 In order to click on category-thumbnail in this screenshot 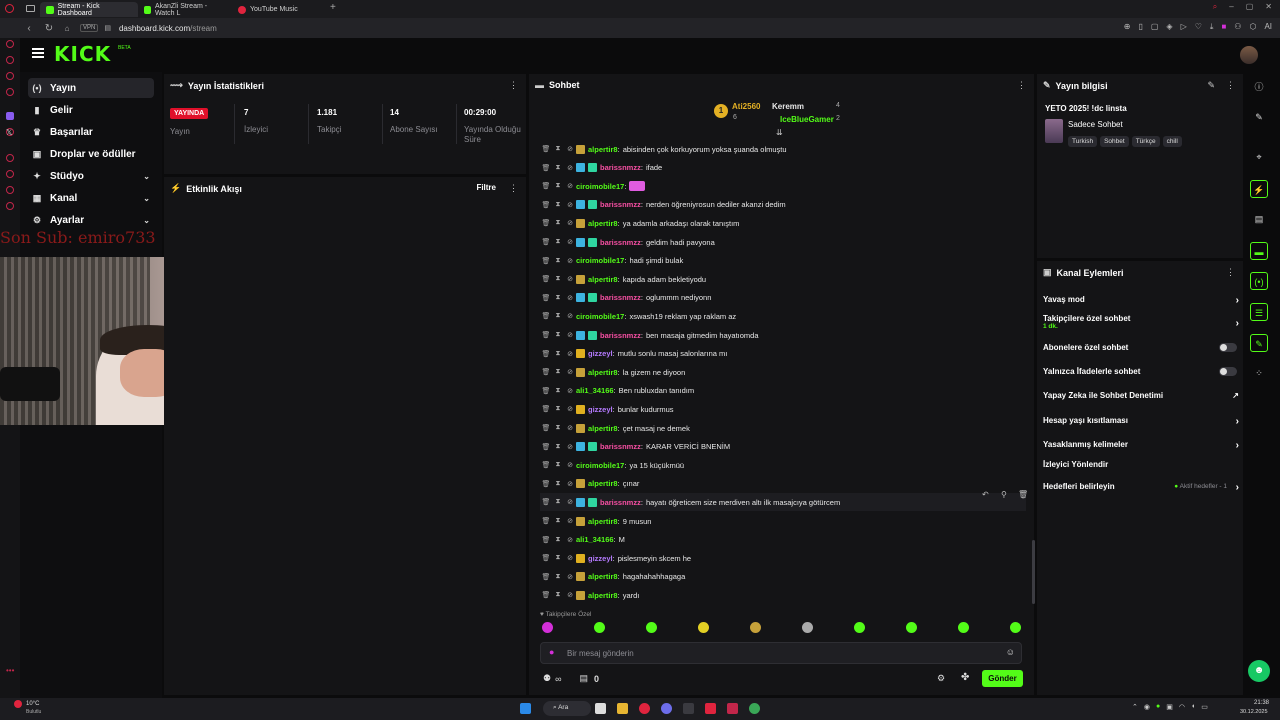, I will do `click(1054, 131)`.